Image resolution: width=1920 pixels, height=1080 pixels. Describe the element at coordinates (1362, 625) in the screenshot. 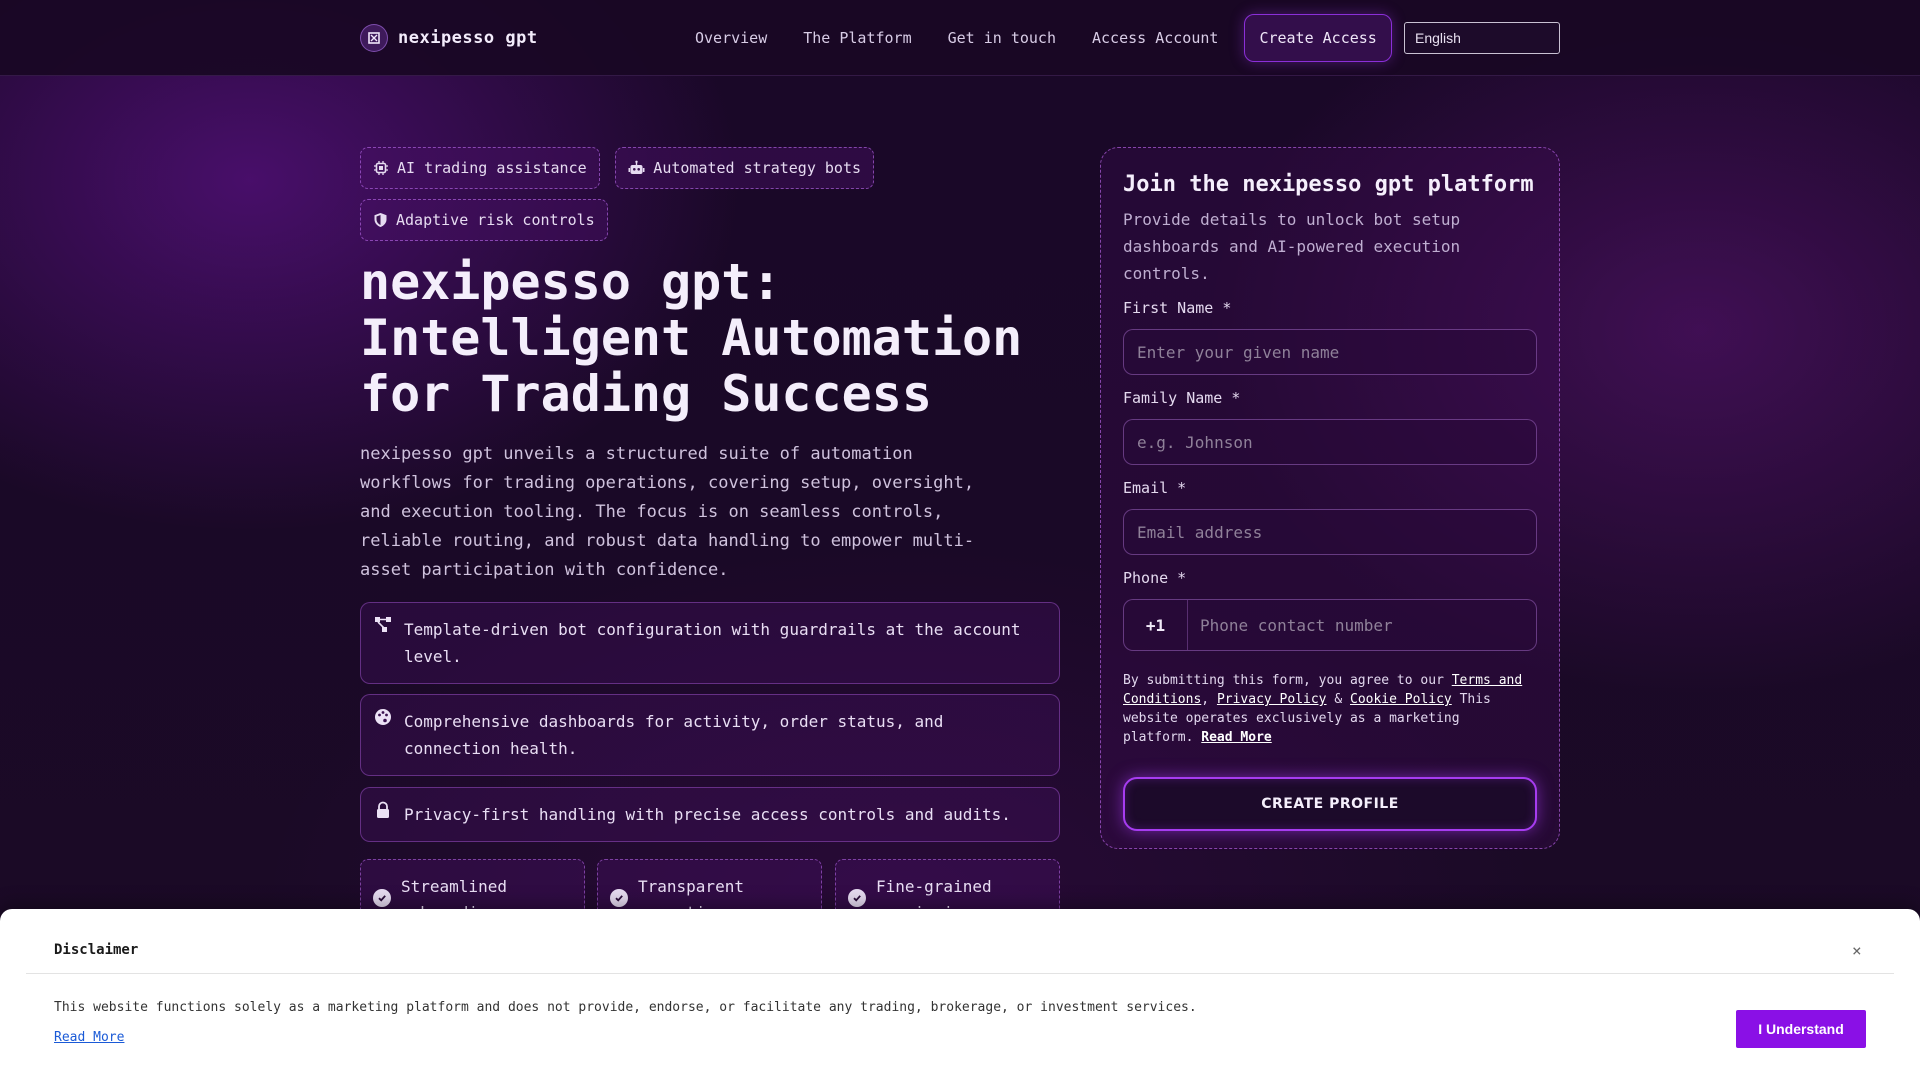

I see `phone-input` at that location.